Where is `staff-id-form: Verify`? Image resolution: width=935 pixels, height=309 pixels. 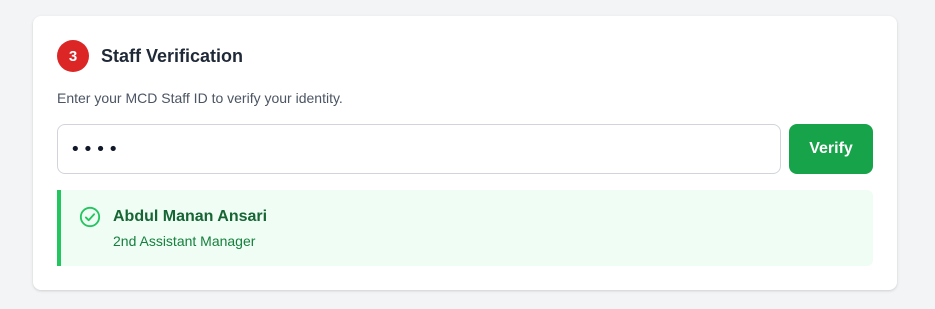 staff-id-form: Verify is located at coordinates (465, 149).